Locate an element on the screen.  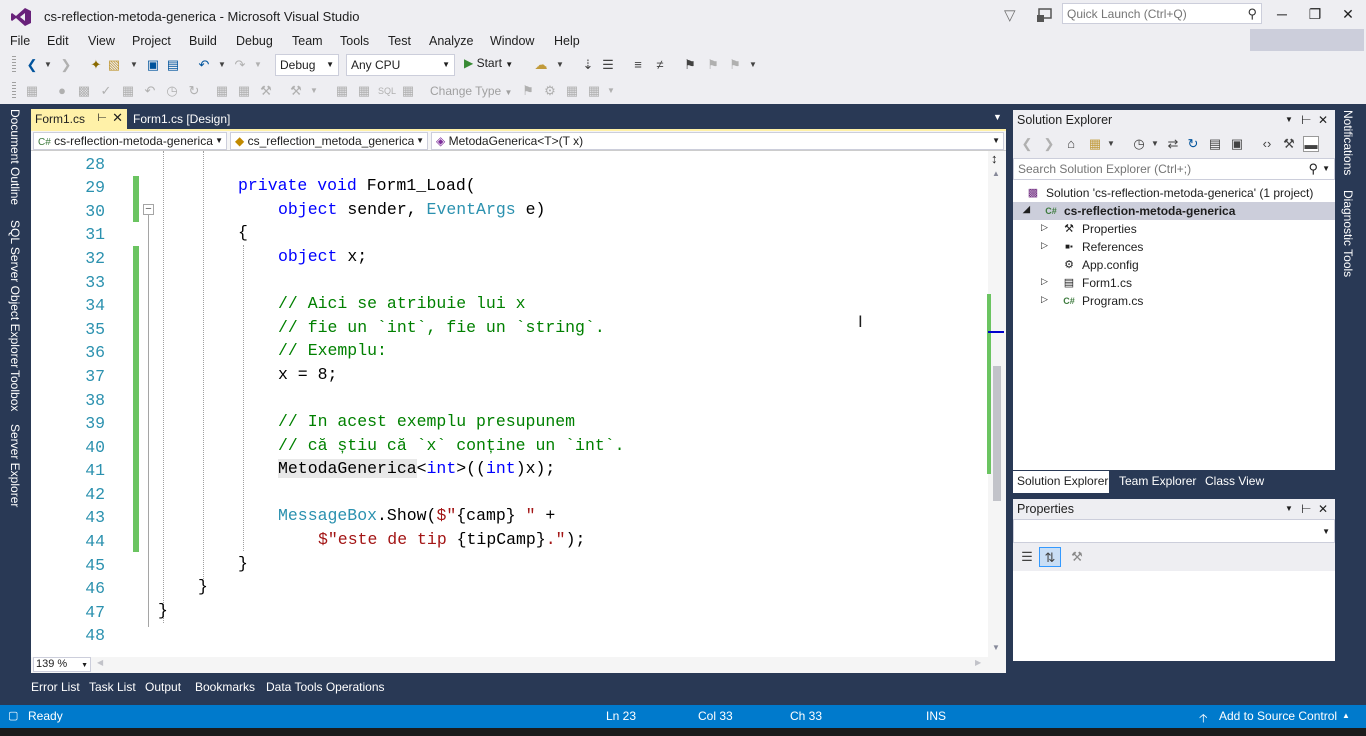
bookmark-icon: ⚑ is located at coordinates (690, 65).